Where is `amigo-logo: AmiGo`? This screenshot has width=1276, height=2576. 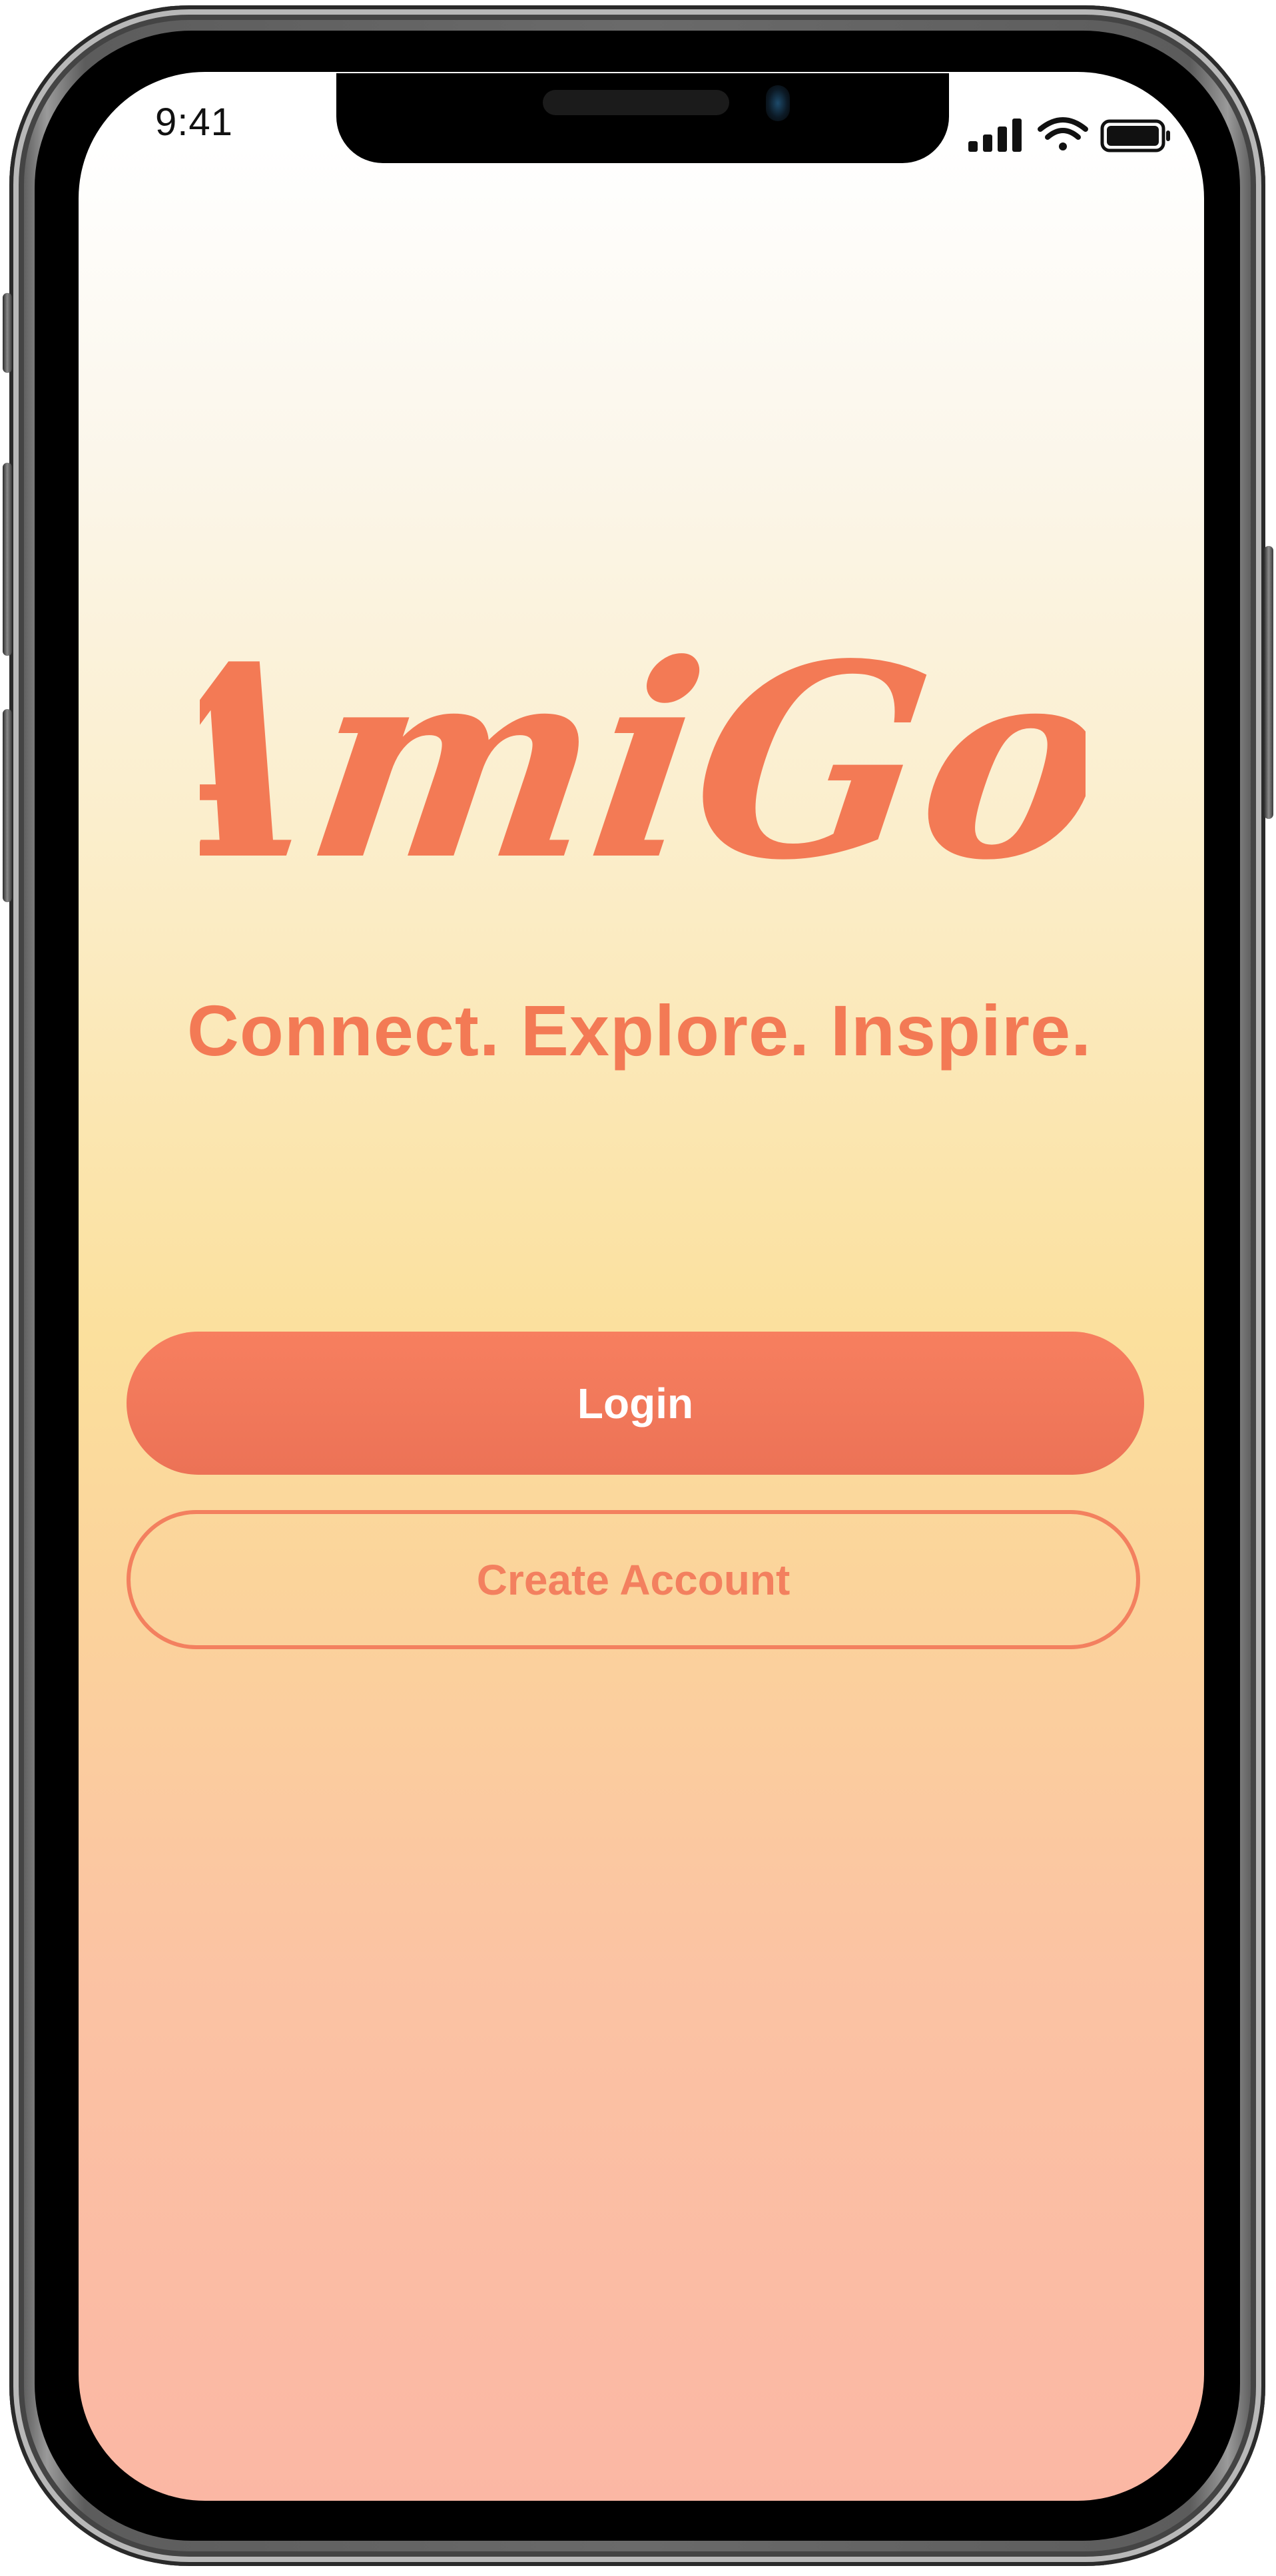
amigo-logo: AmiGo is located at coordinates (595, 769).